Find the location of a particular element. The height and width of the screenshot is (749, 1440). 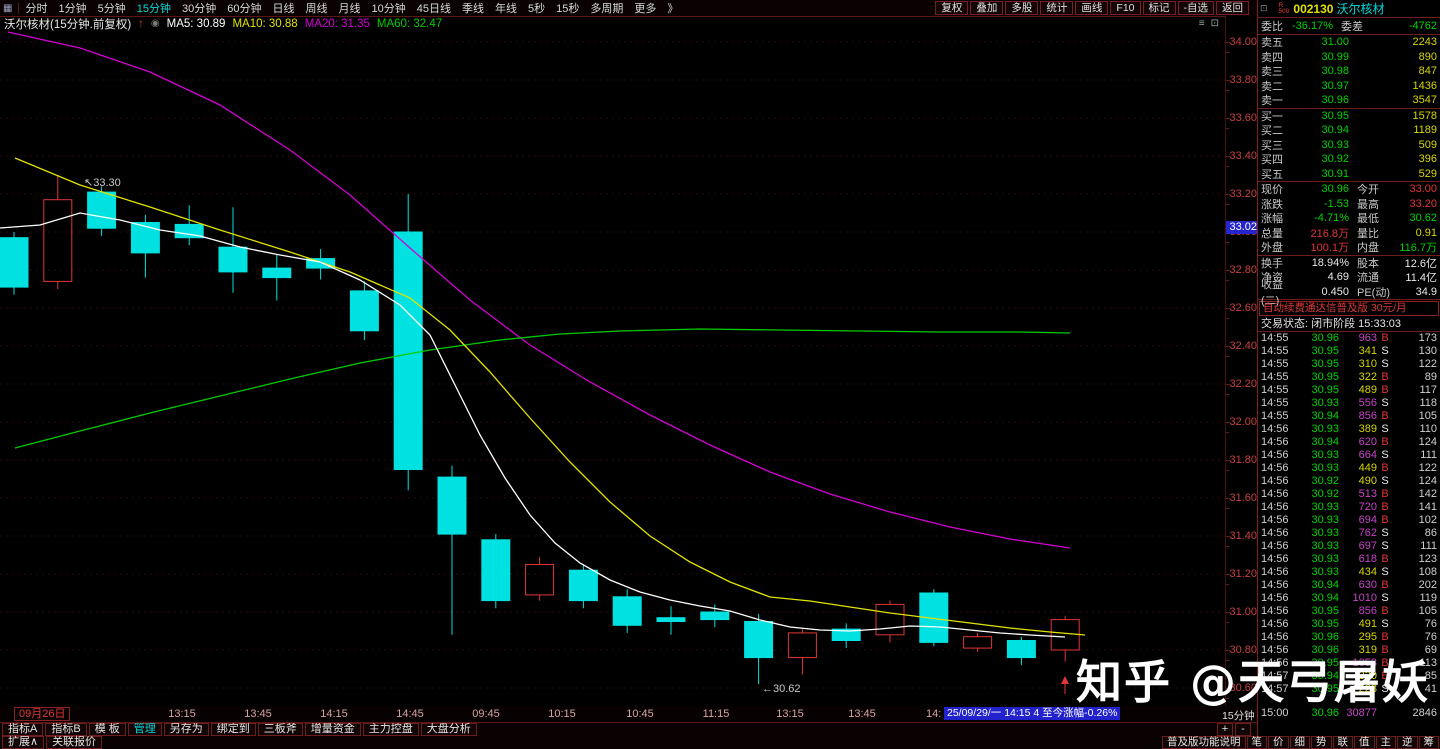

period-tab-多周期: 多周期 is located at coordinates (606, 8).